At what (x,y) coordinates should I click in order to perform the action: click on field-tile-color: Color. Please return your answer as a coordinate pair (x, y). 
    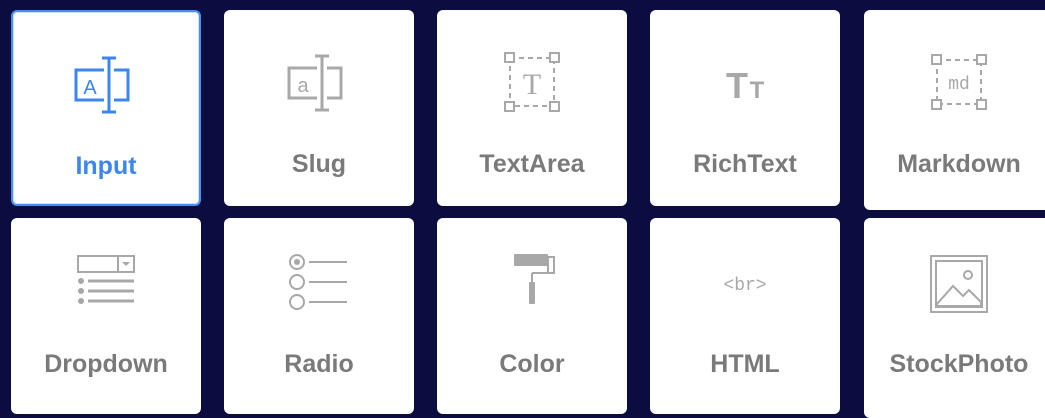
    Looking at the image, I should click on (532, 316).